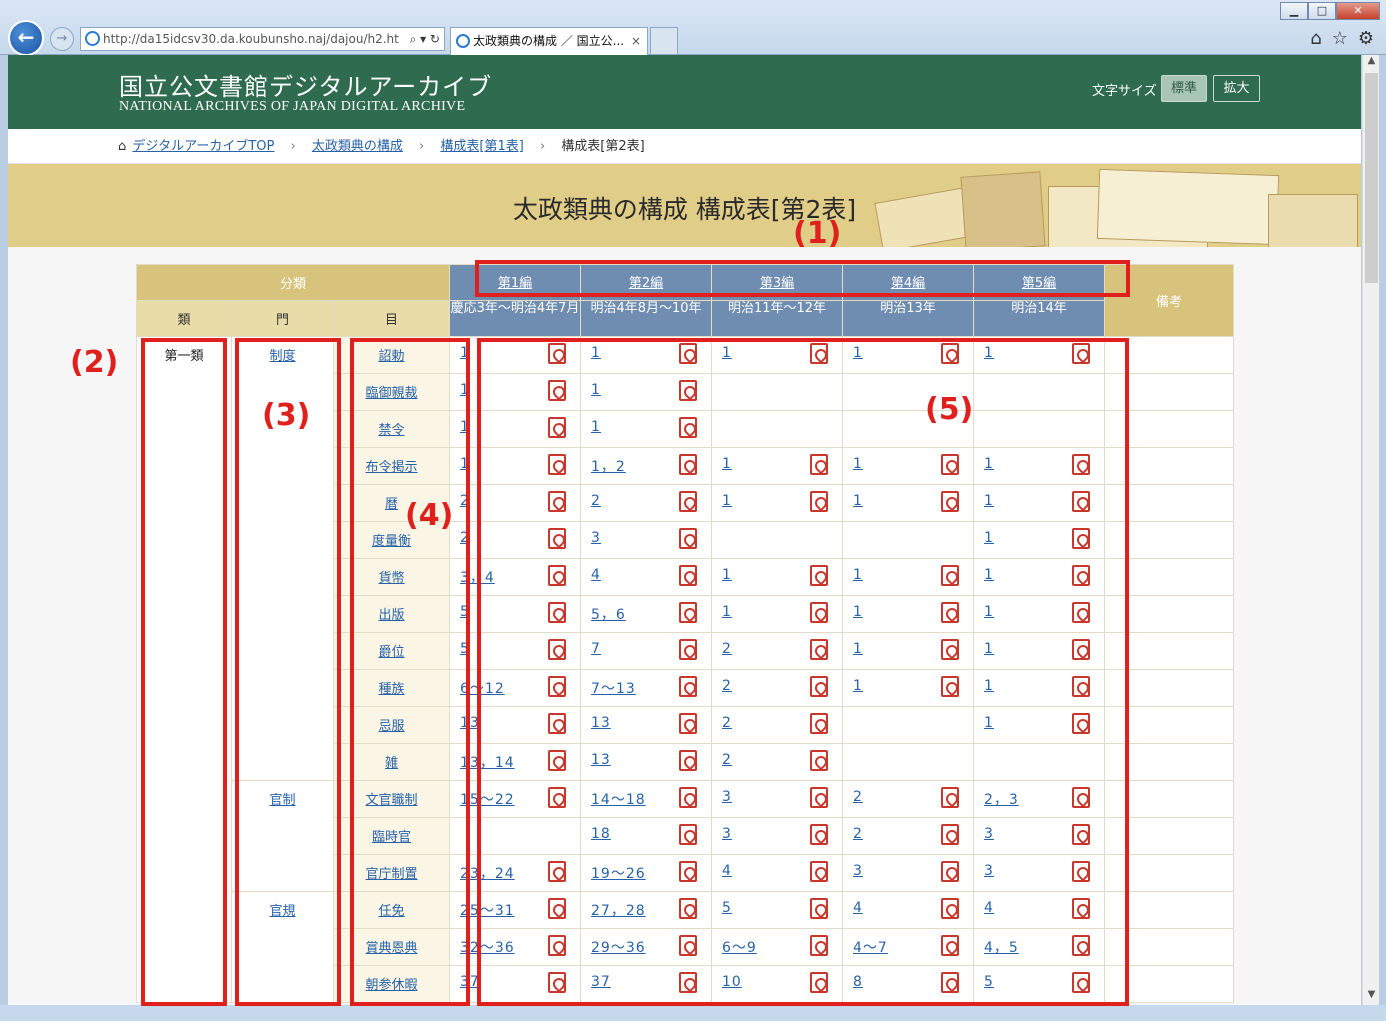 The width and height of the screenshot is (1386, 1021). What do you see at coordinates (1322, 11) in the screenshot?
I see `maximize-button: □` at bounding box center [1322, 11].